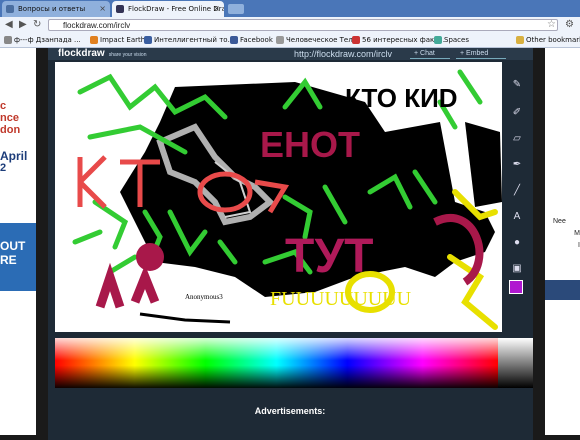  What do you see at coordinates (517, 191) in the screenshot?
I see `line-icon: ╱` at bounding box center [517, 191].